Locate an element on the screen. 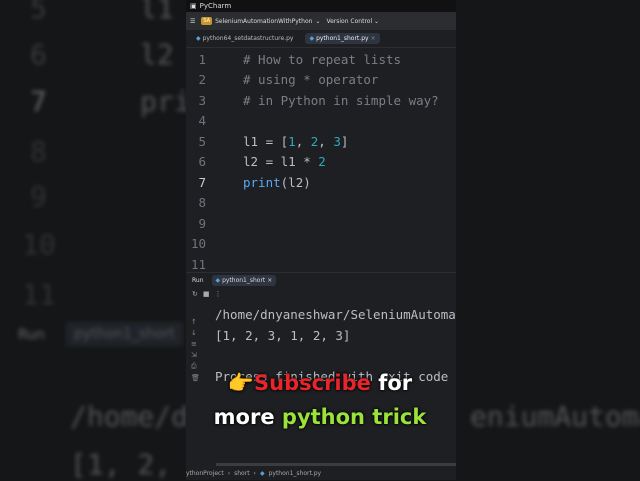 The image size is (640, 481). print-icon: ⎙ is located at coordinates (195, 366).